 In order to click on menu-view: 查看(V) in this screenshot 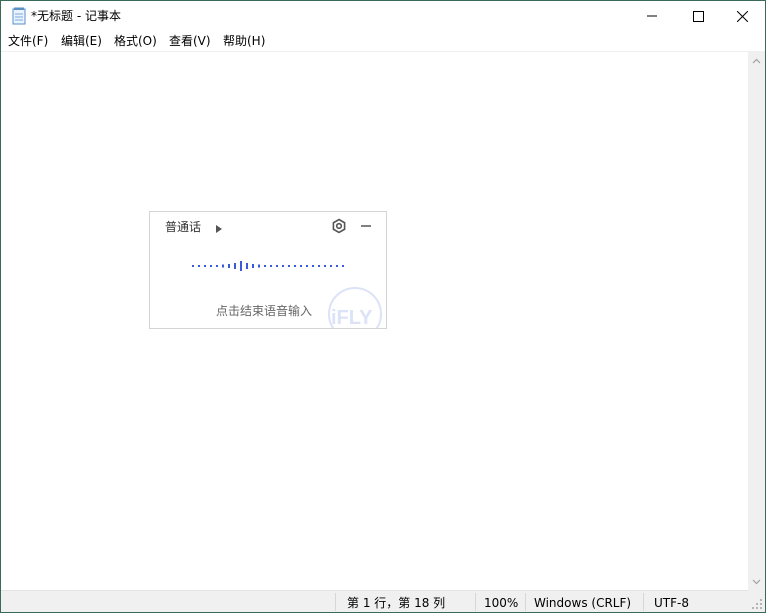, I will do `click(190, 41)`.